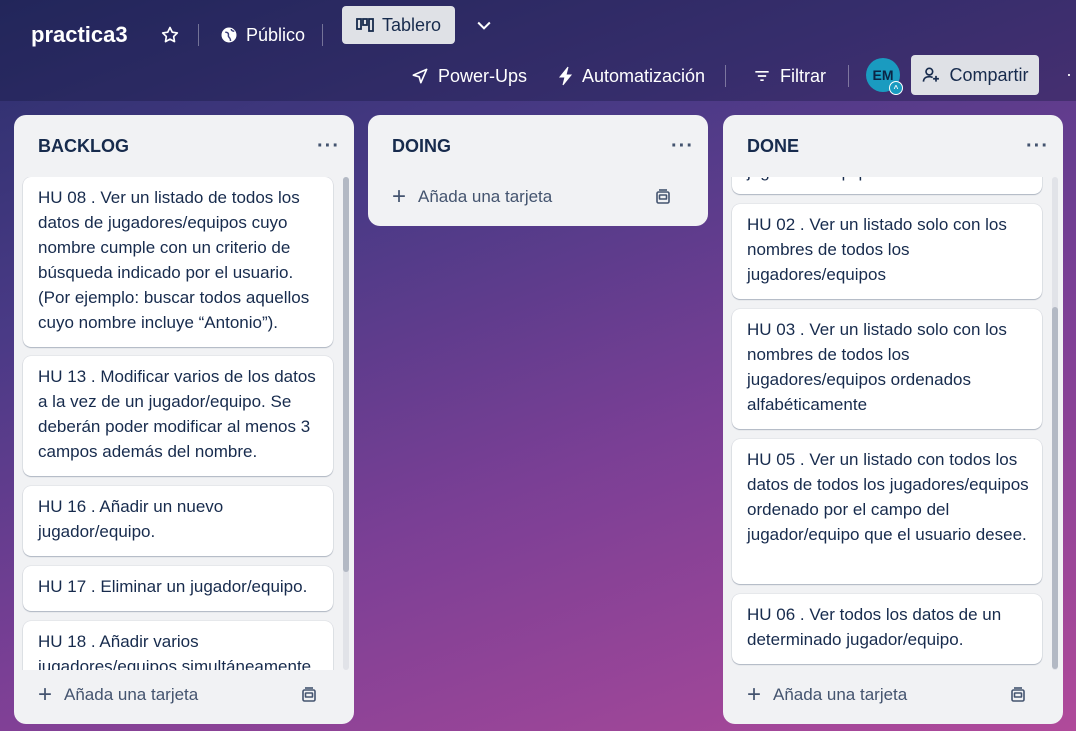  I want to click on list-header: DONE ···, so click(893, 146).